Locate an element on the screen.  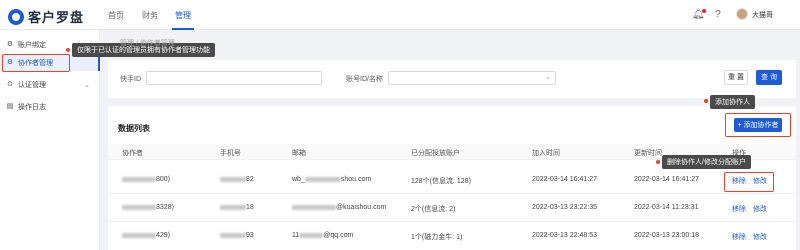
breadcrumb-parent: 管理 is located at coordinates (127, 43).